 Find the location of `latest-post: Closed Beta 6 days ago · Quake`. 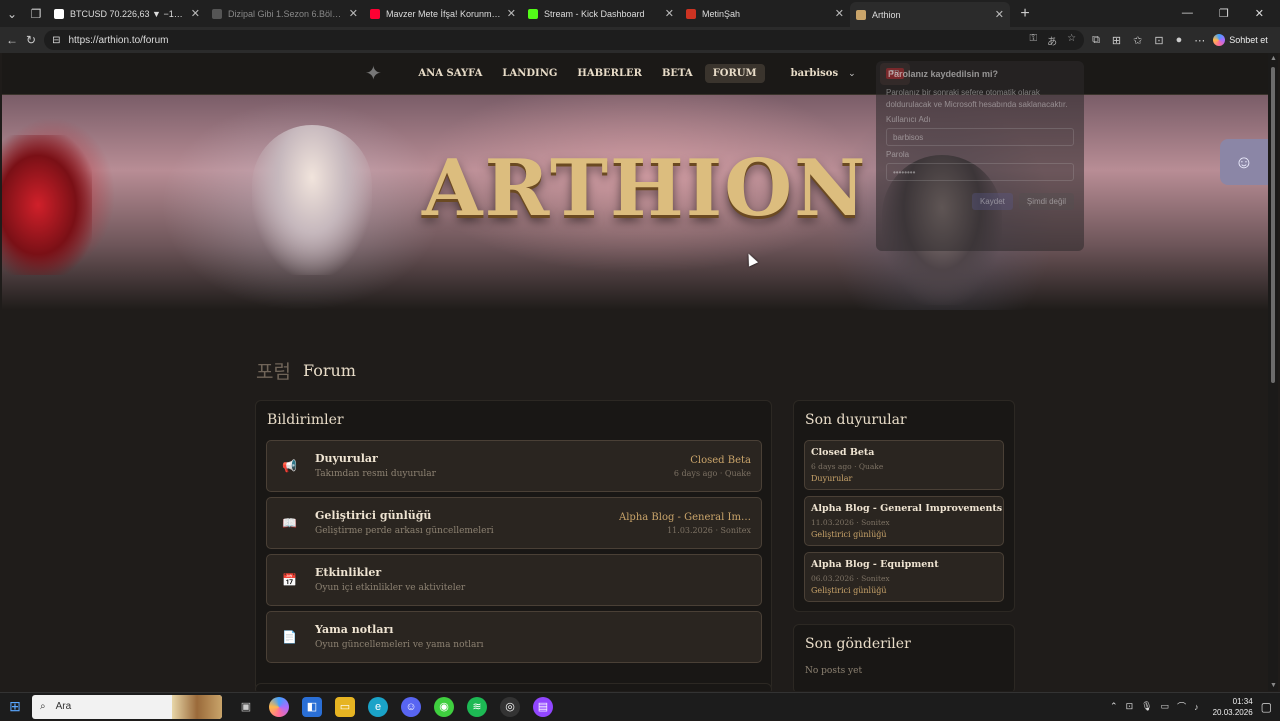

latest-post: Closed Beta 6 days ago · Quake is located at coordinates (712, 466).